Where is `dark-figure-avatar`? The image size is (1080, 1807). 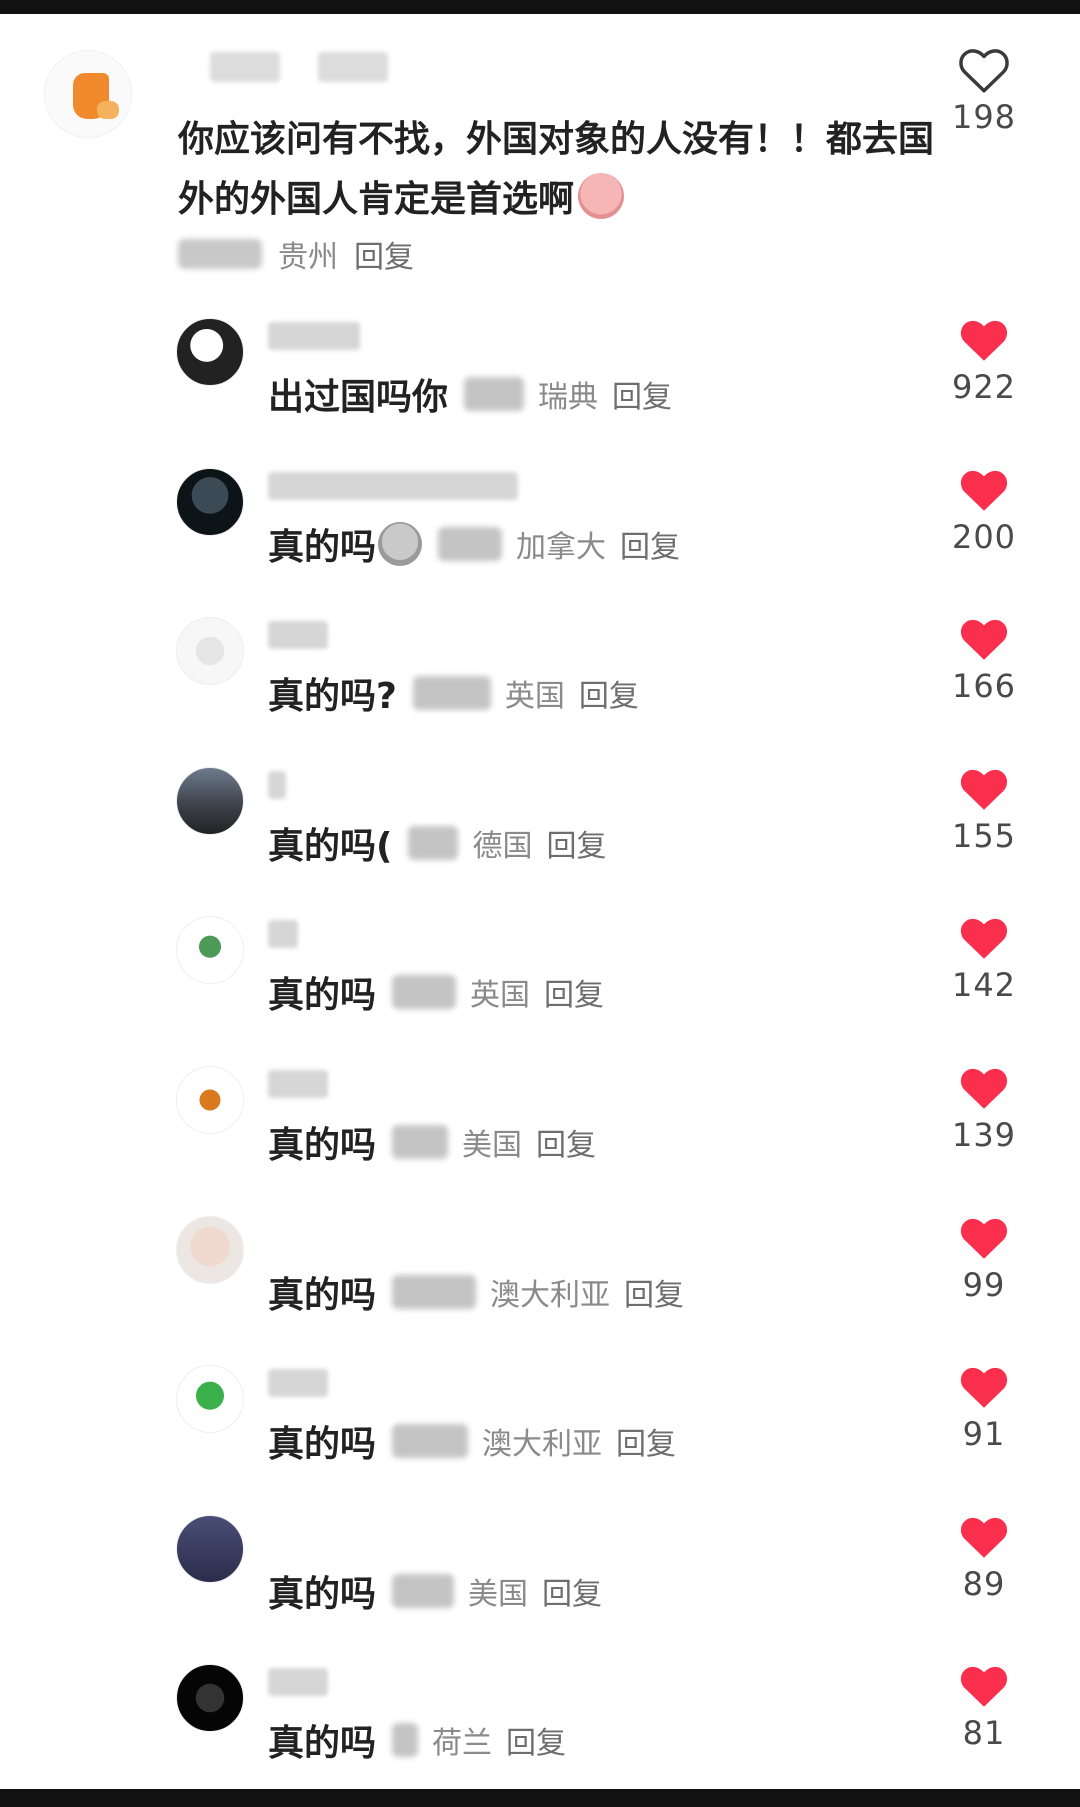 dark-figure-avatar is located at coordinates (210, 501).